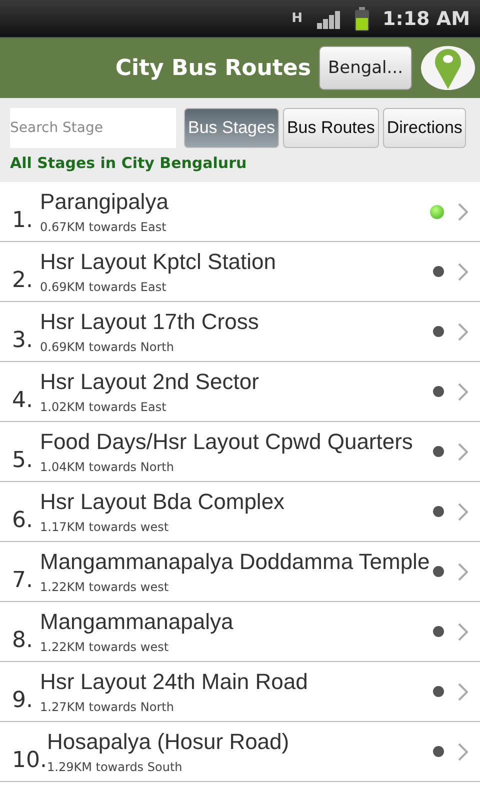  Describe the element at coordinates (240, 165) in the screenshot. I see `section-heading: All Stages in City Bengaluru` at that location.